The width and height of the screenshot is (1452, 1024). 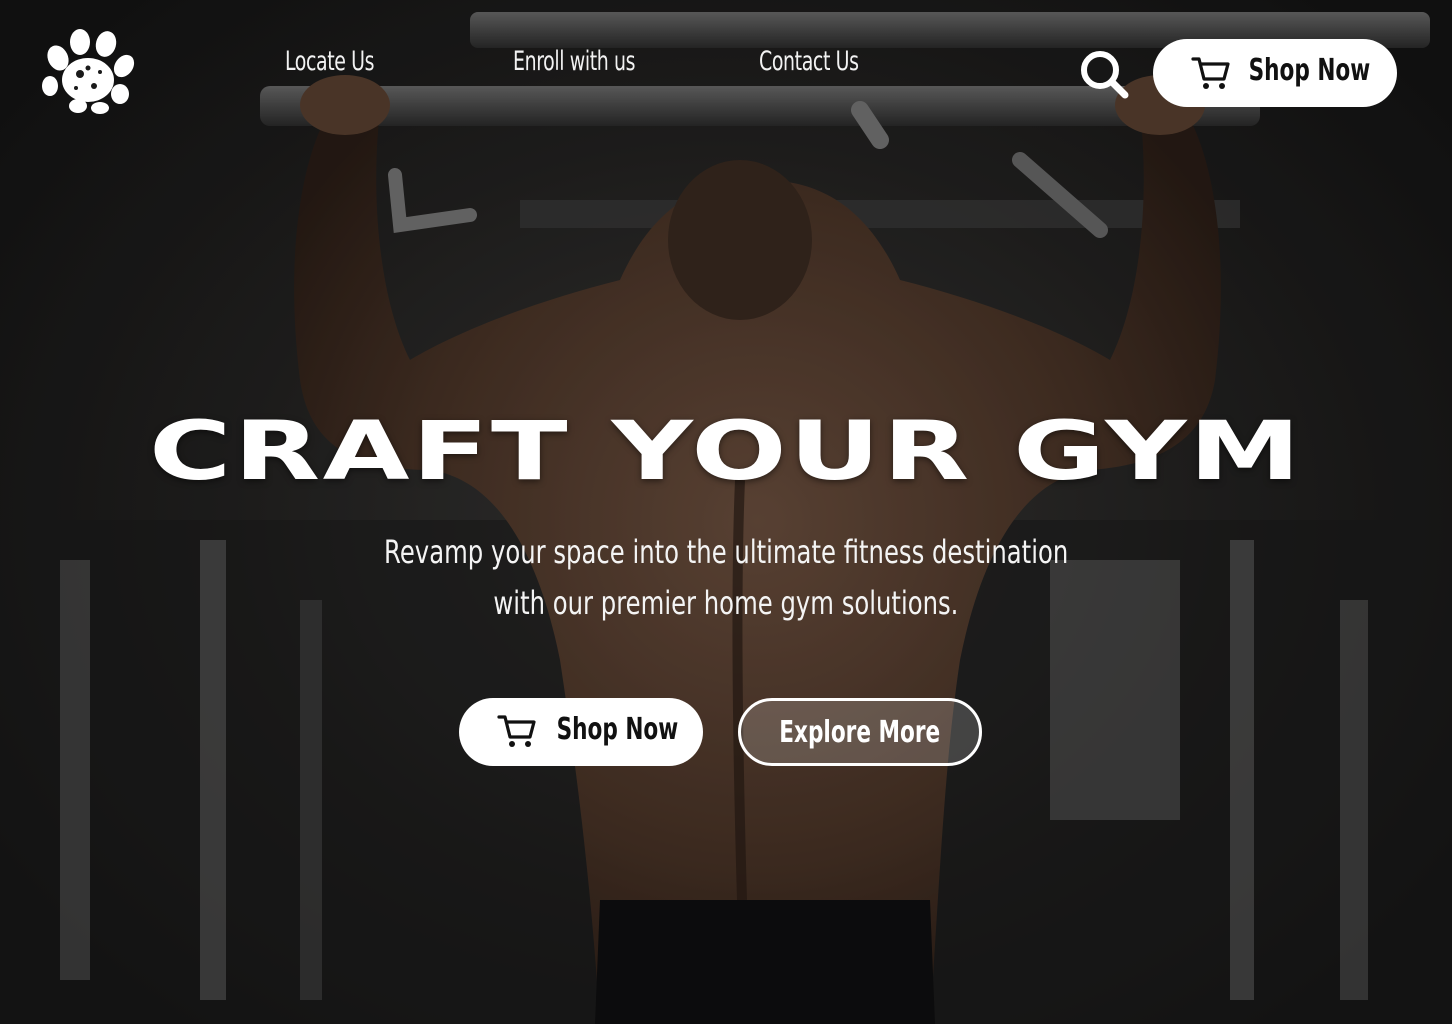 What do you see at coordinates (1309, 70) in the screenshot?
I see `header-shop-now-label: Shop Now` at bounding box center [1309, 70].